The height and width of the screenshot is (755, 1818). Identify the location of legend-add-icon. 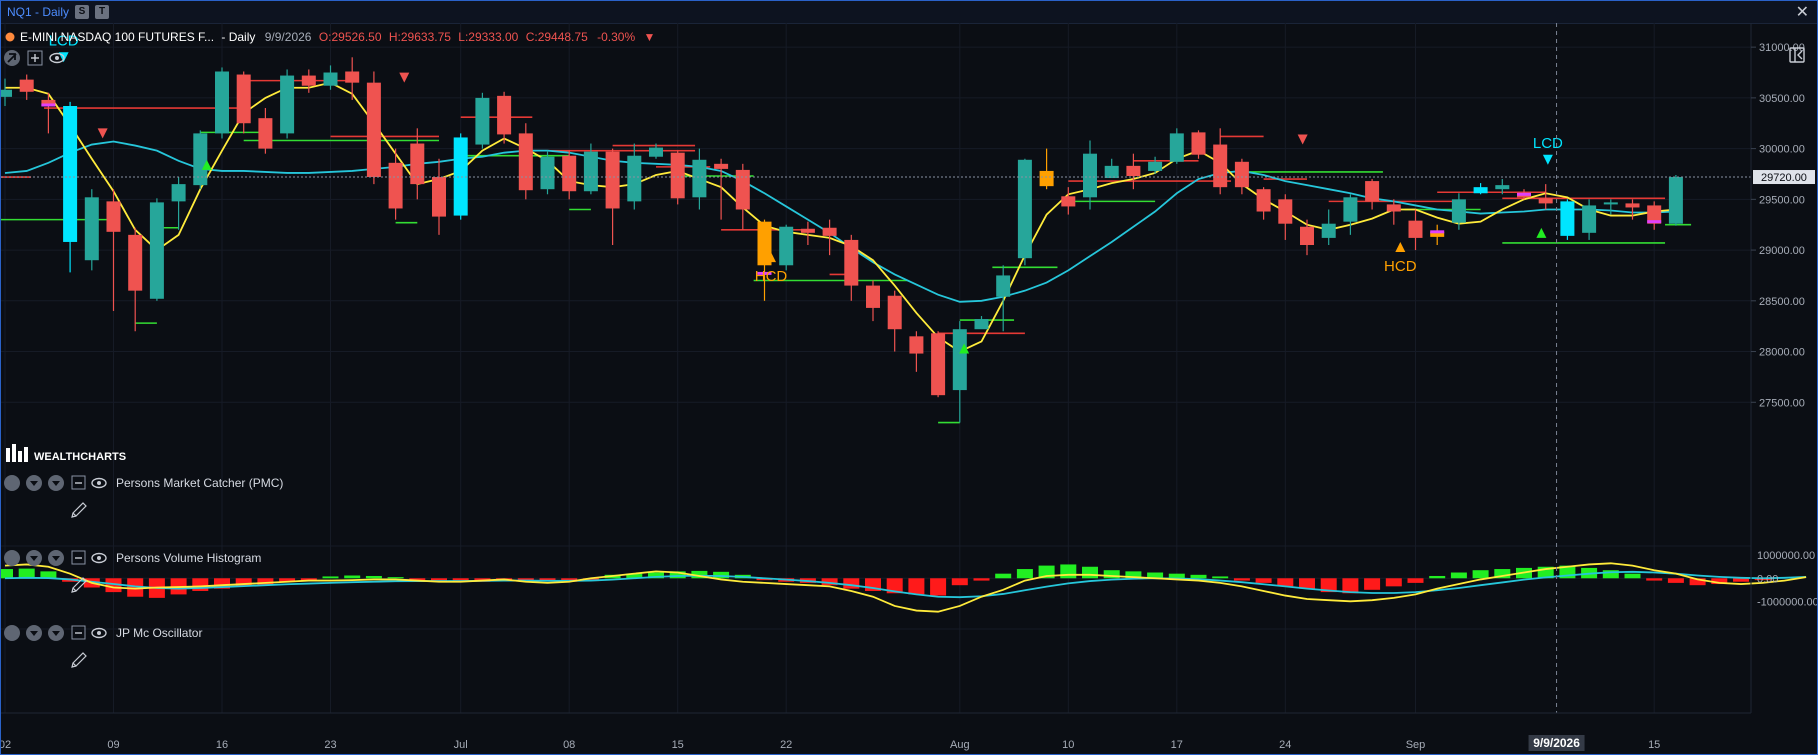
(35, 58).